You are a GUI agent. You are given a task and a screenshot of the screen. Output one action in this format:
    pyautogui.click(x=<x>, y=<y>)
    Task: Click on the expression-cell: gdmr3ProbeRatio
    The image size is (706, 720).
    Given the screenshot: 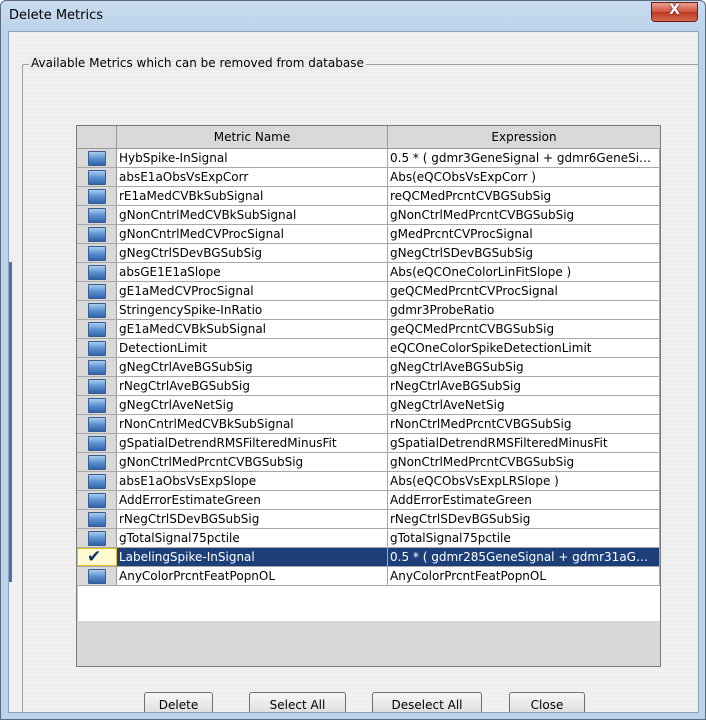 What is the action you would take?
    pyautogui.click(x=524, y=310)
    